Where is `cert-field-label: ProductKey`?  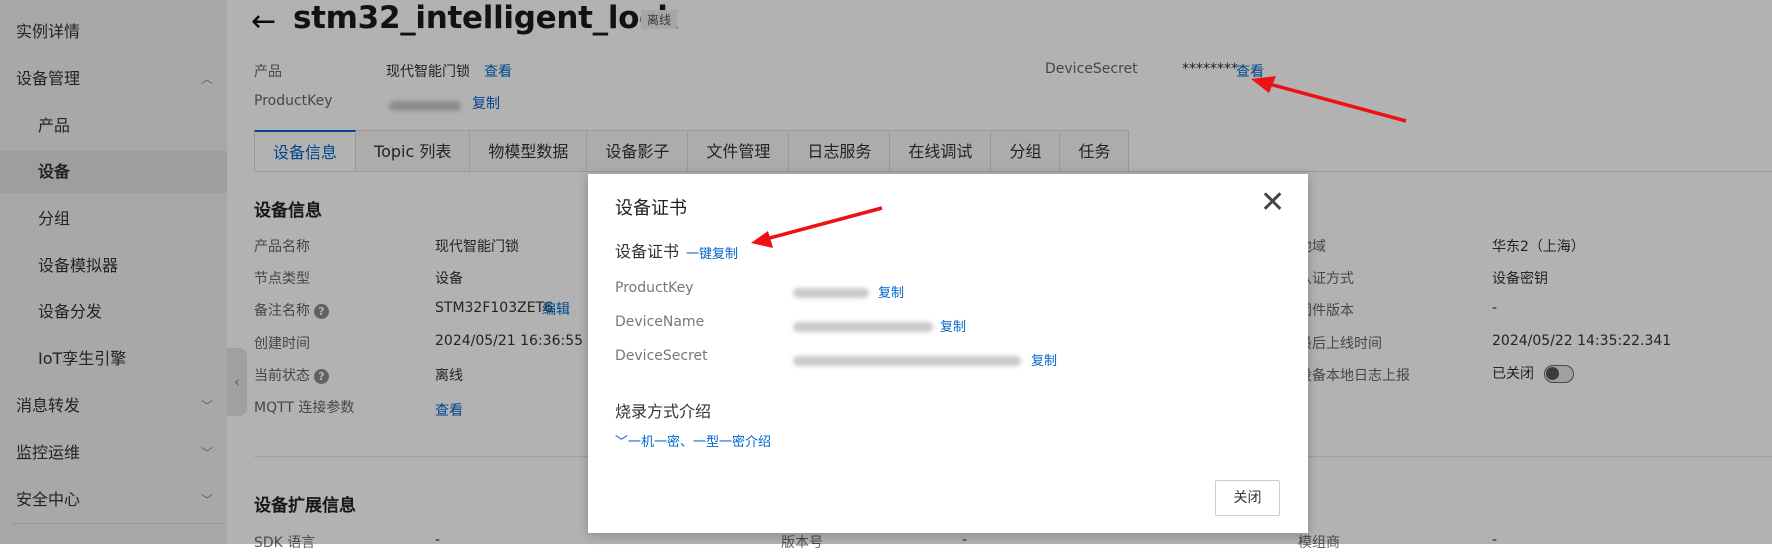
cert-field-label: ProductKey is located at coordinates (654, 288).